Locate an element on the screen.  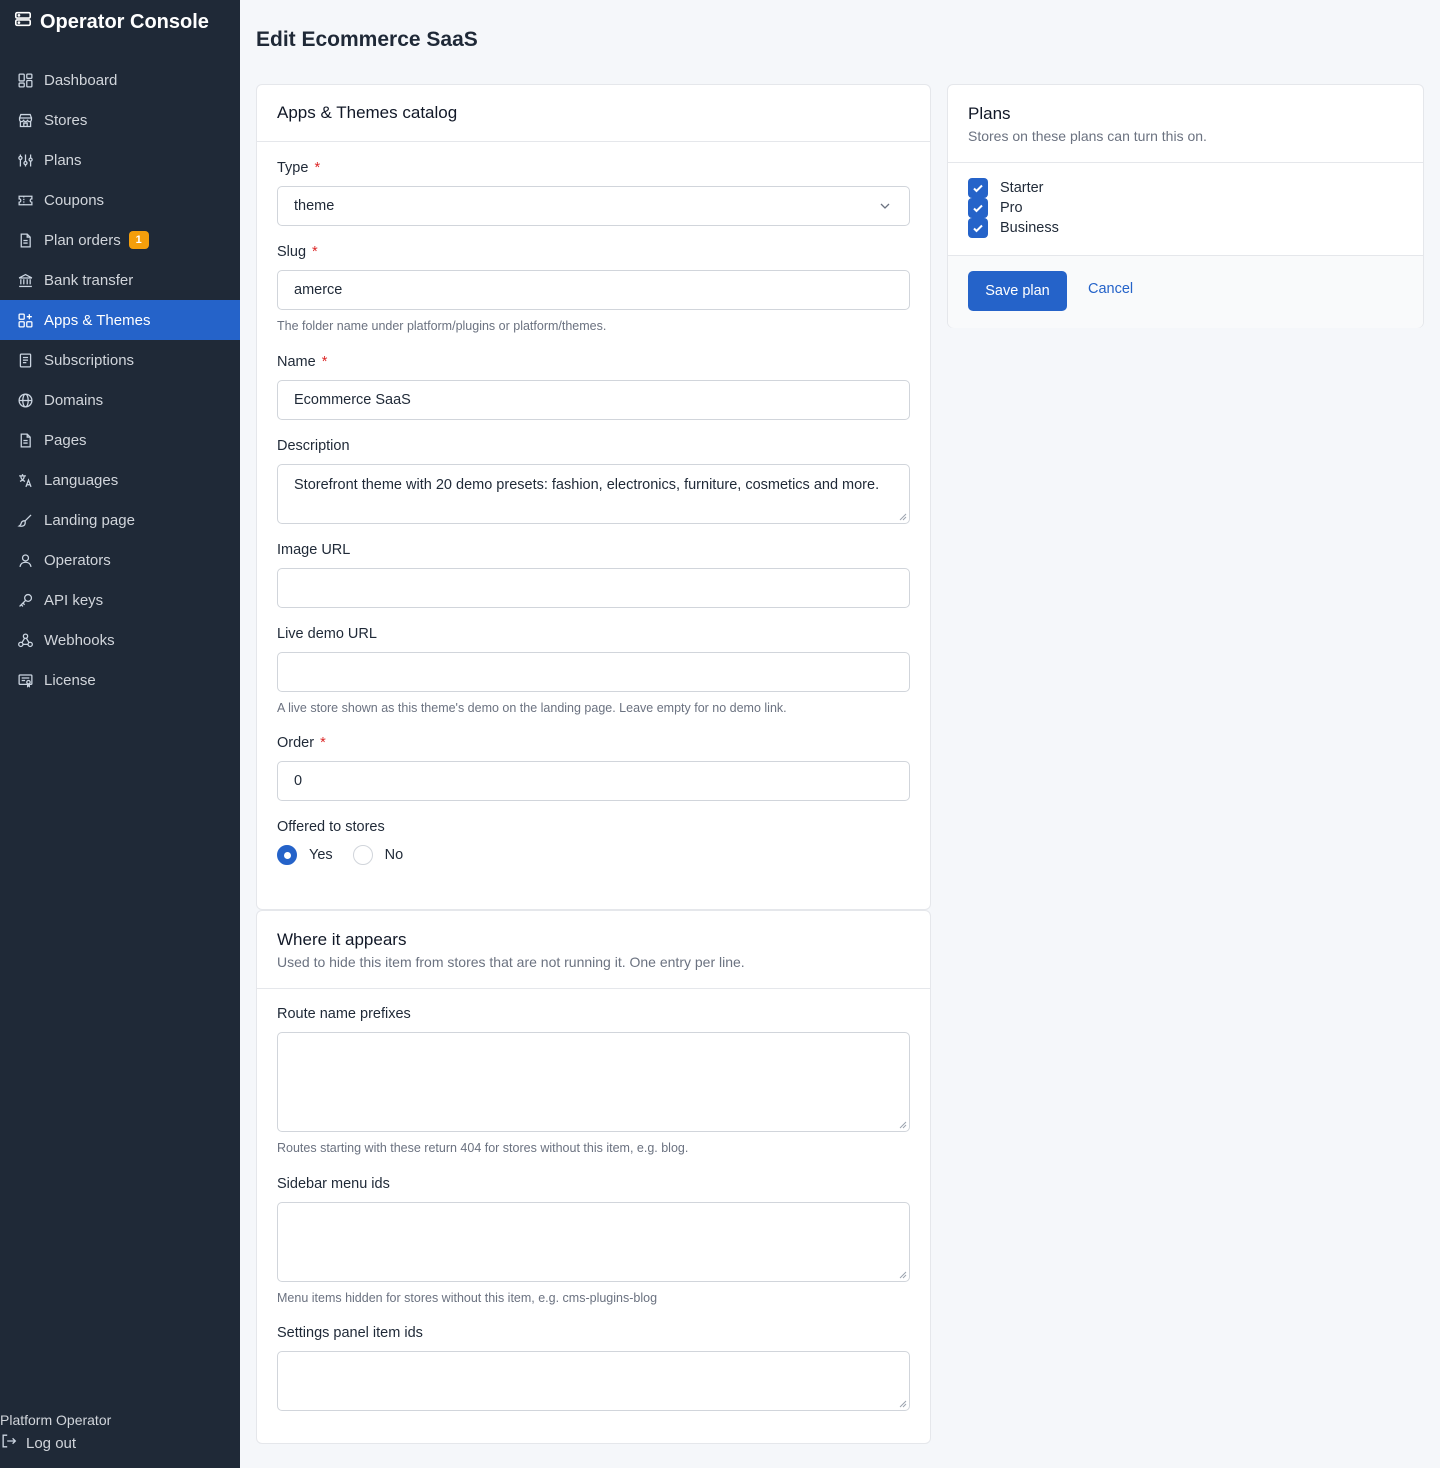
sidebar-item-api-keys: API keys is located at coordinates (120, 600).